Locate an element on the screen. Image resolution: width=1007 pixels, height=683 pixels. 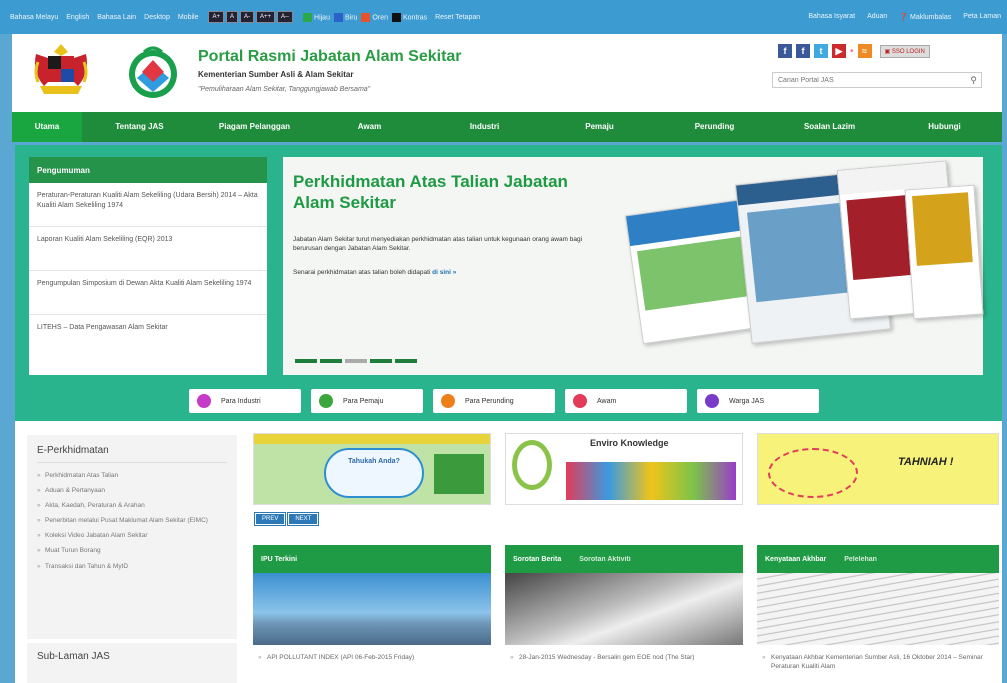
ad-tahniah-label: TAHNIAH ! is located at coordinates (926, 462).